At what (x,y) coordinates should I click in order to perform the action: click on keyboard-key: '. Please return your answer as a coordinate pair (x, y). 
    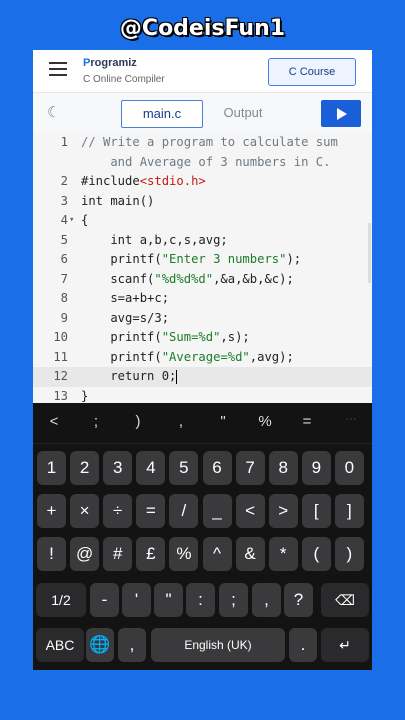
    Looking at the image, I should click on (136, 600).